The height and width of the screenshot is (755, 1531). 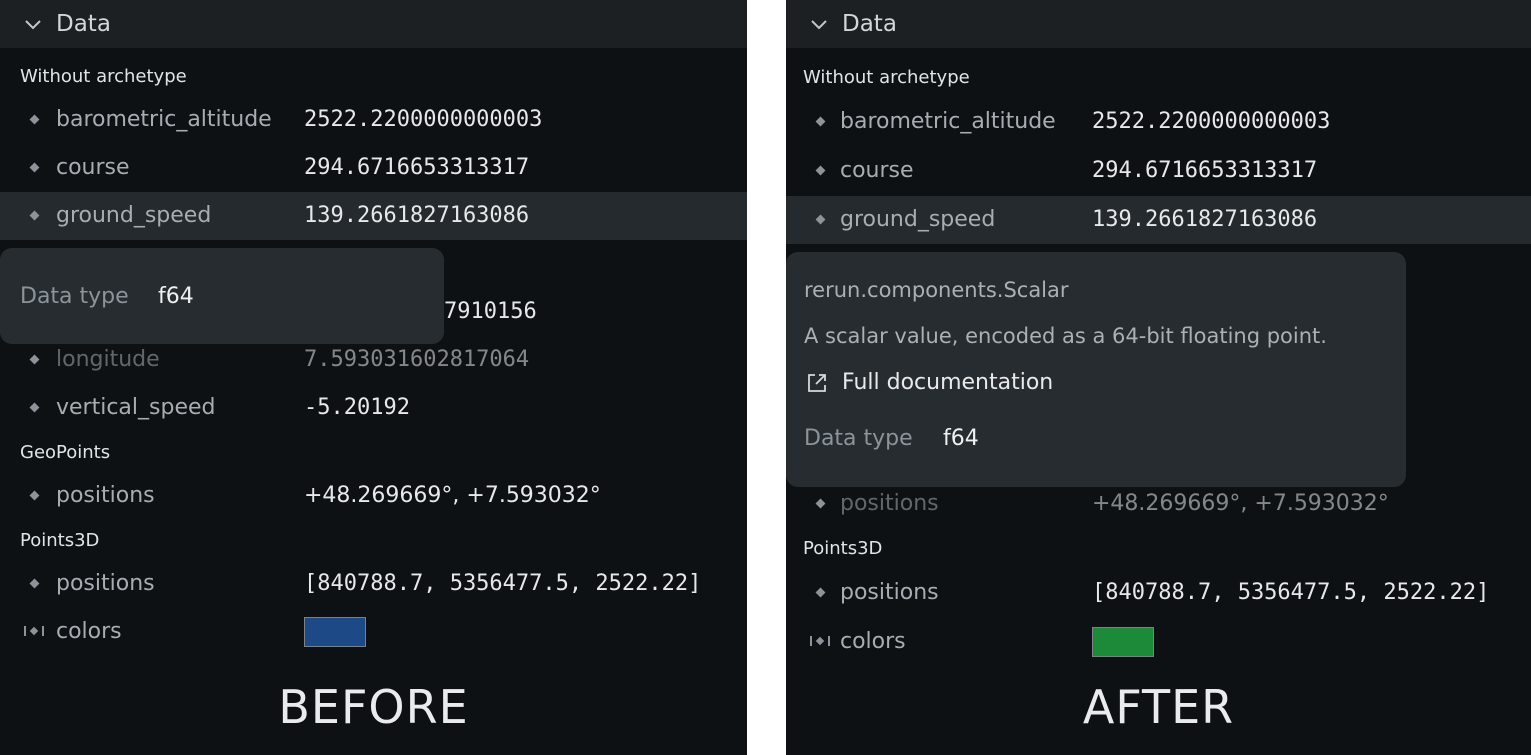 I want to click on group-label-geopoints: GeoPoints, so click(x=65, y=452).